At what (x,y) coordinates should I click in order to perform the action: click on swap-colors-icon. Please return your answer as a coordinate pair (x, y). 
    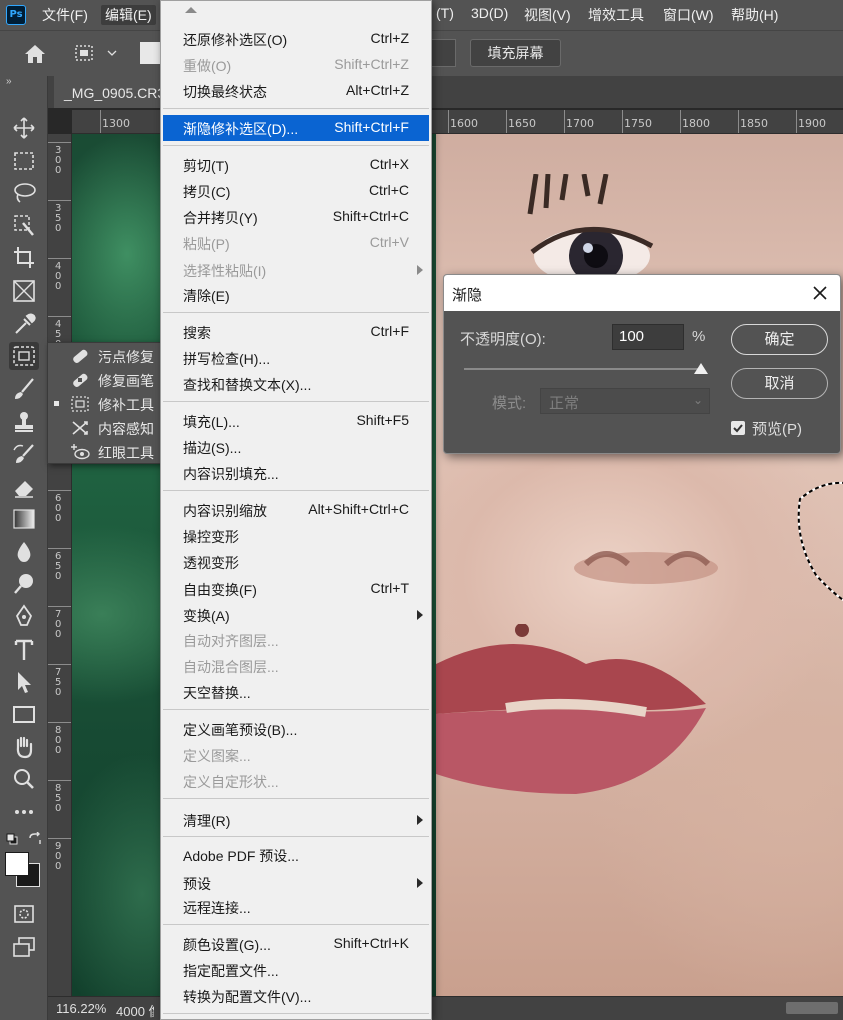
    Looking at the image, I should click on (35, 838).